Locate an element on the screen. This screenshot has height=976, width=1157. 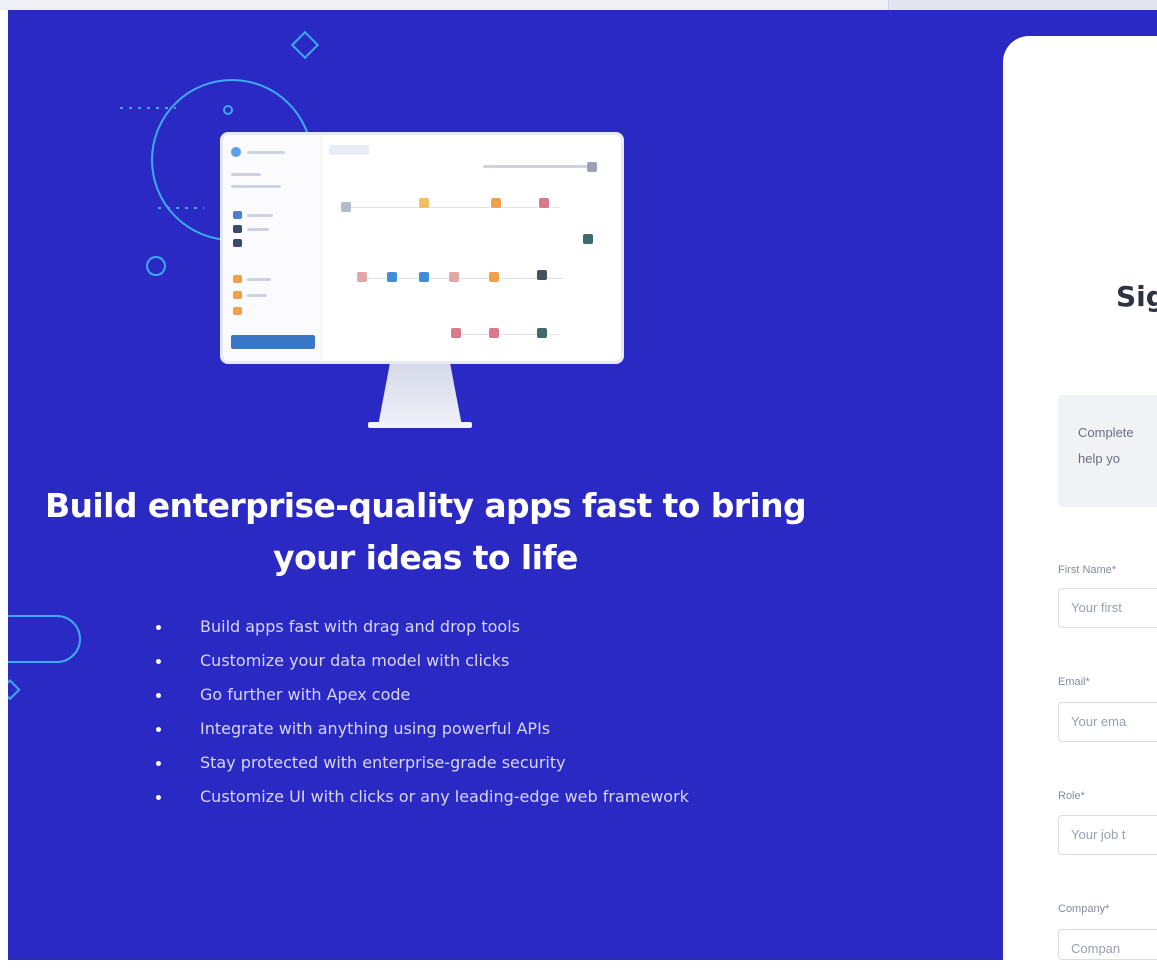
email-field: Your ema is located at coordinates (1107, 722).